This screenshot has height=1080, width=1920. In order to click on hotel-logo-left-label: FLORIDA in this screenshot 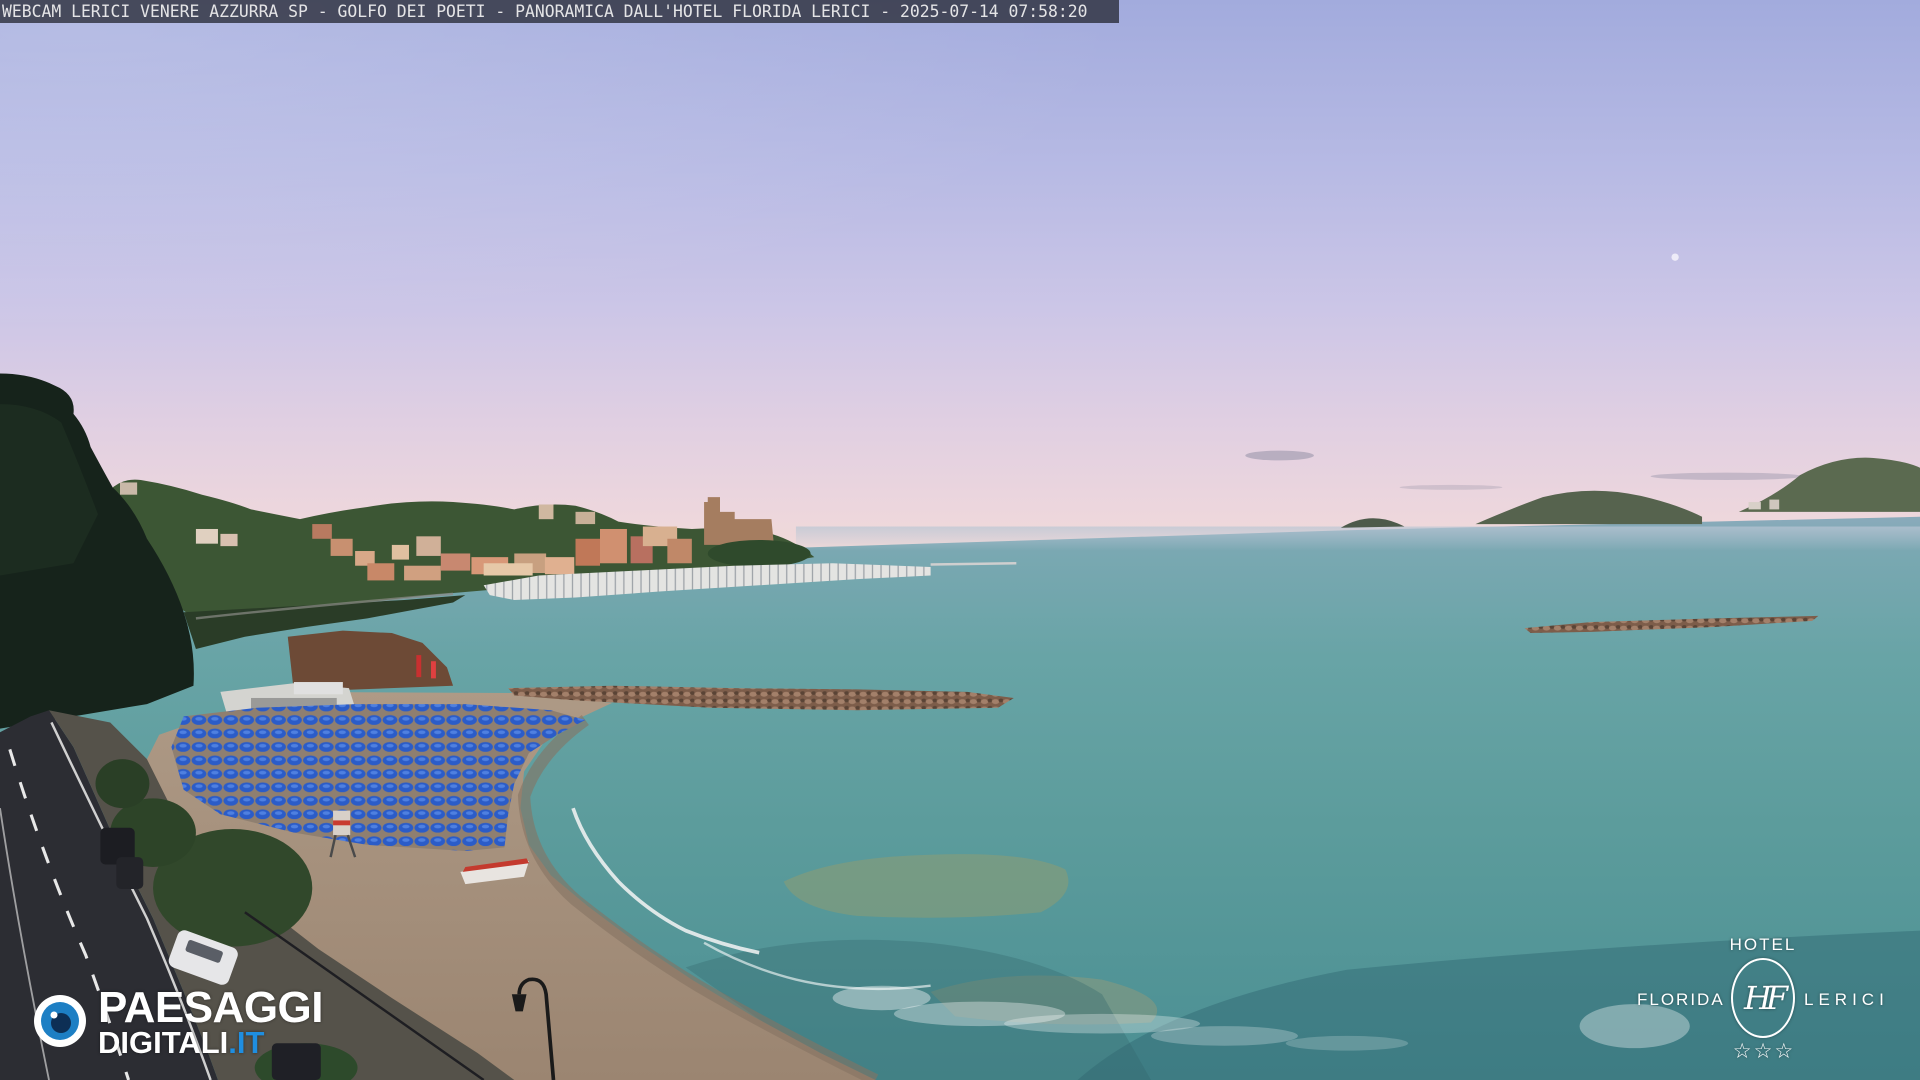, I will do `click(1681, 999)`.